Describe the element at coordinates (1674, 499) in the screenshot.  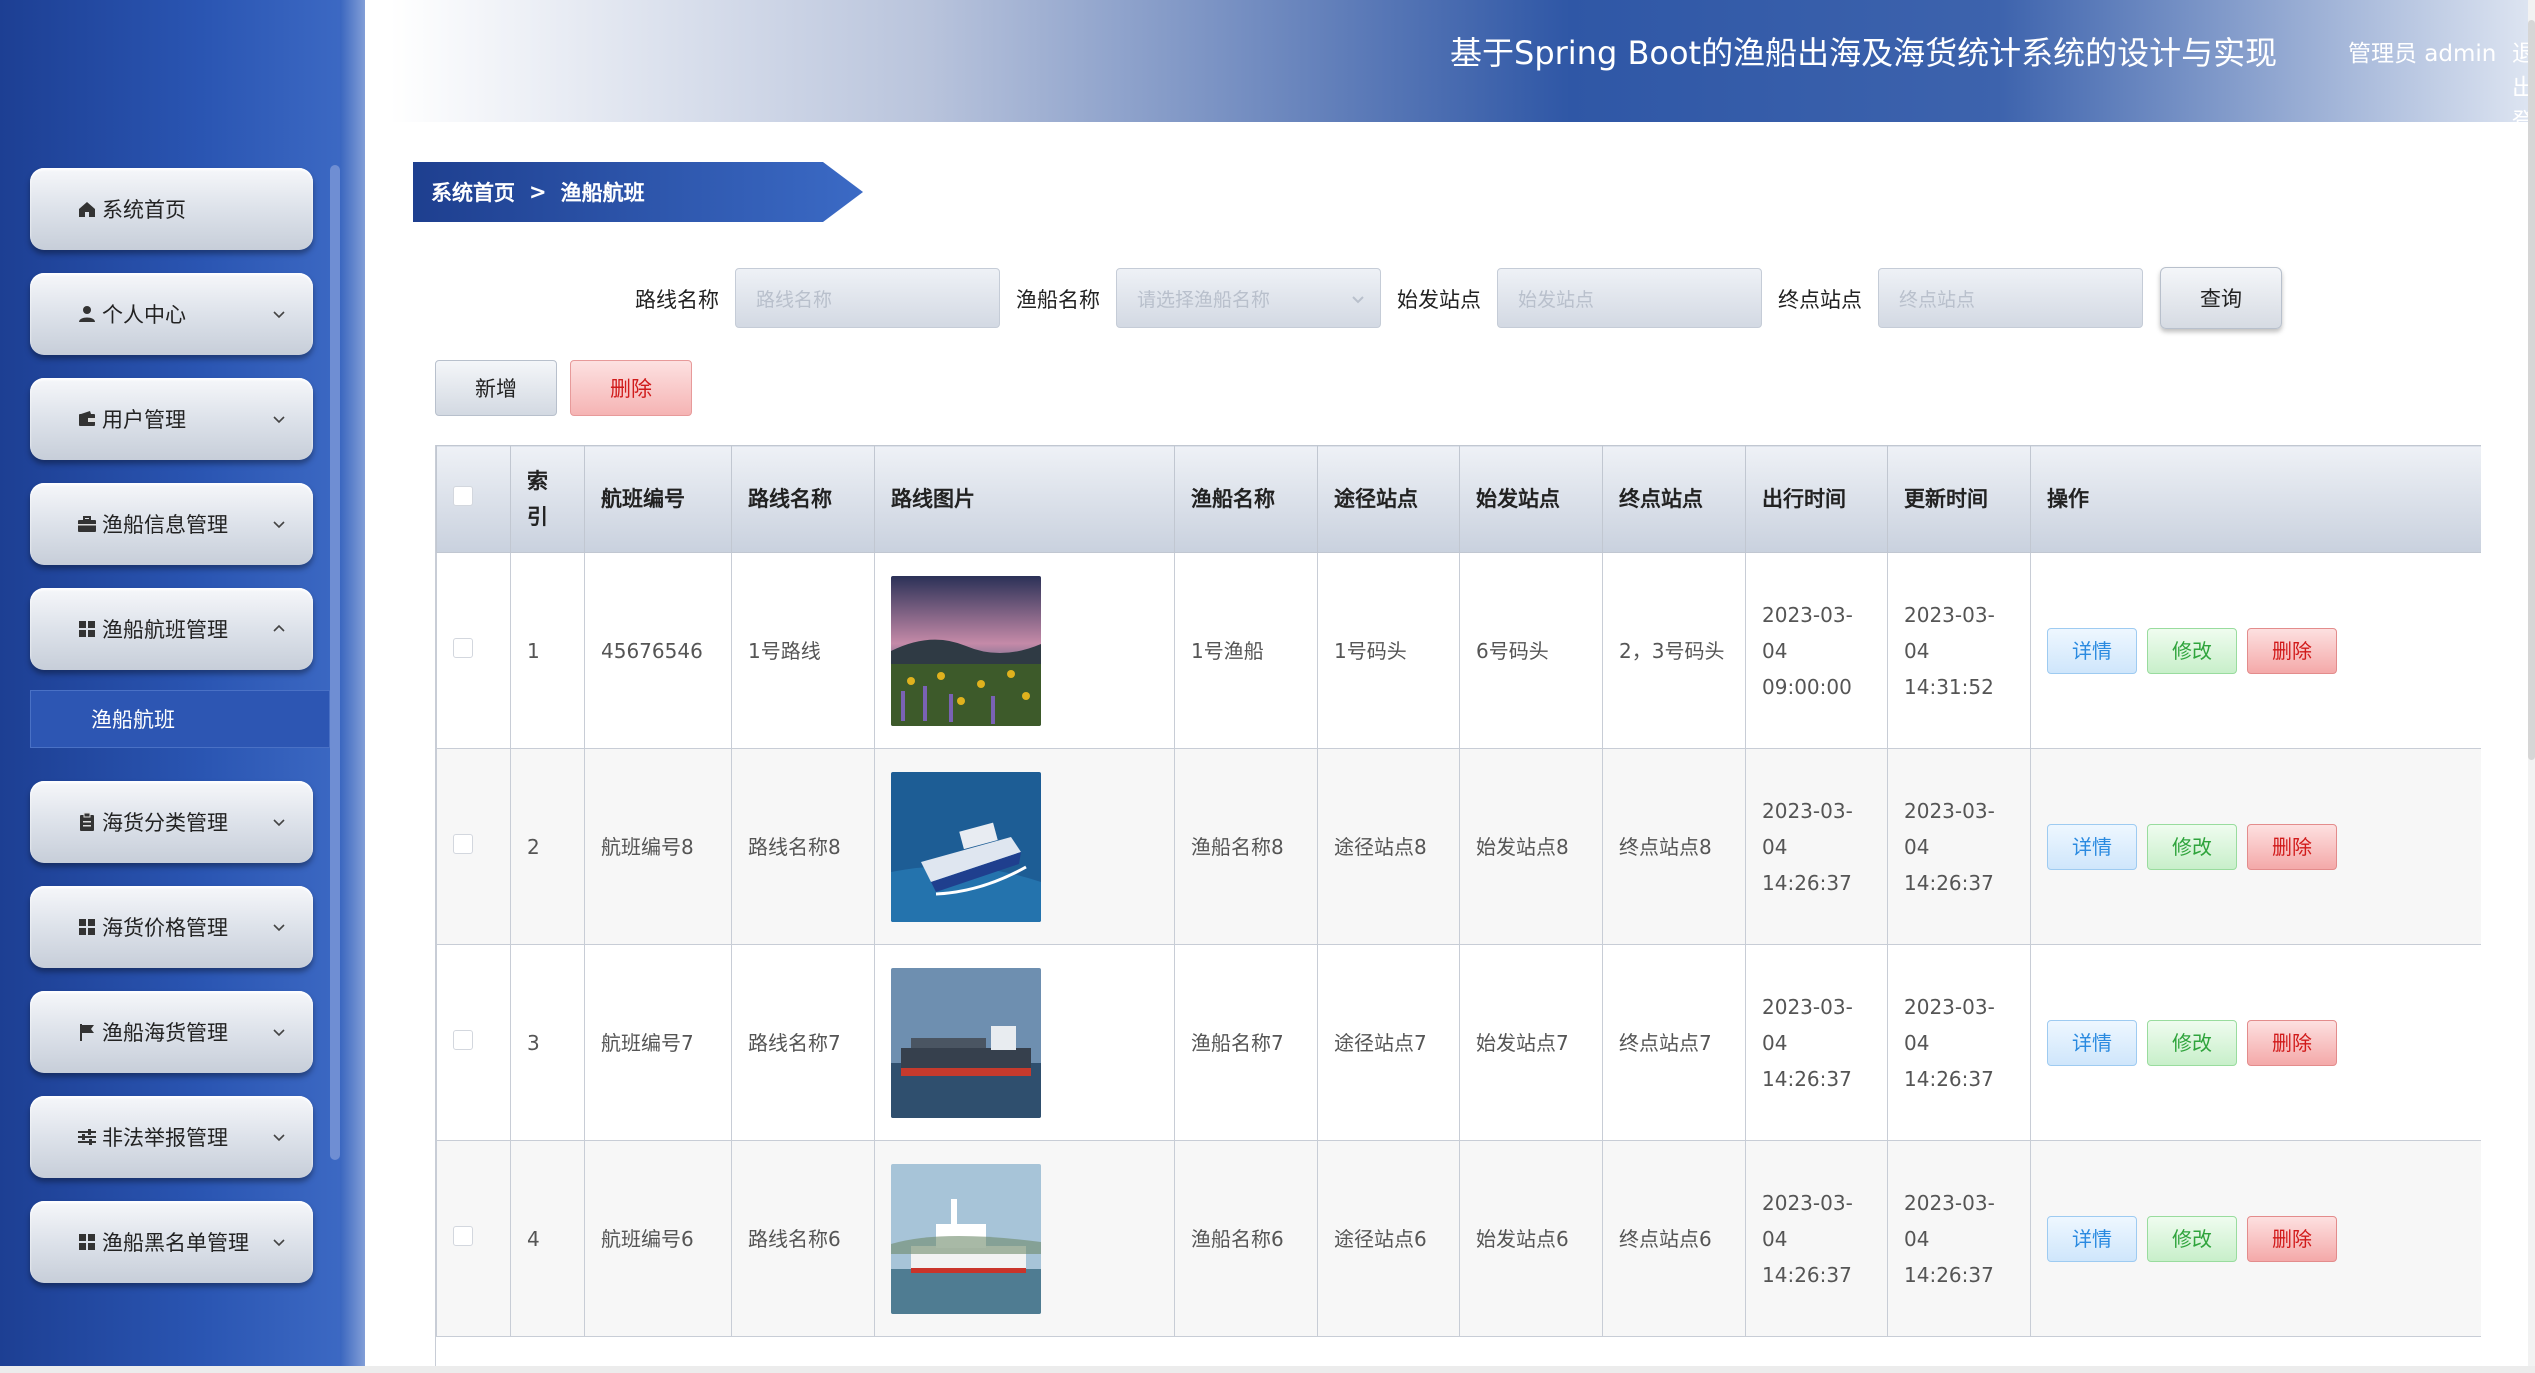
I see `column-header: 终点站点` at that location.